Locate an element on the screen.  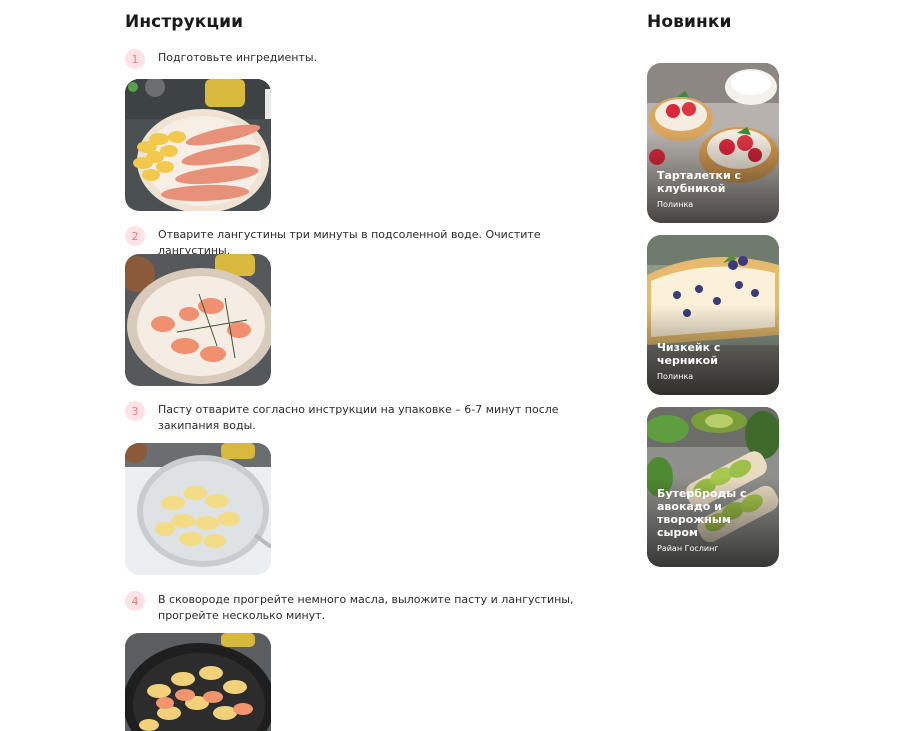
recipe-card-author: Райан Гослинг is located at coordinates (688, 548).